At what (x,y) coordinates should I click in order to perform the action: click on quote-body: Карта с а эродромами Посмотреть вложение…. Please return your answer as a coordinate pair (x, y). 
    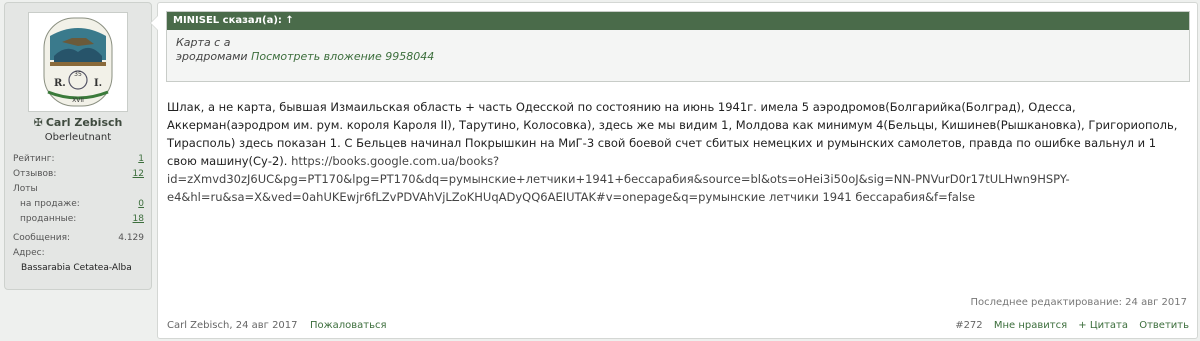
    Looking at the image, I should click on (678, 55).